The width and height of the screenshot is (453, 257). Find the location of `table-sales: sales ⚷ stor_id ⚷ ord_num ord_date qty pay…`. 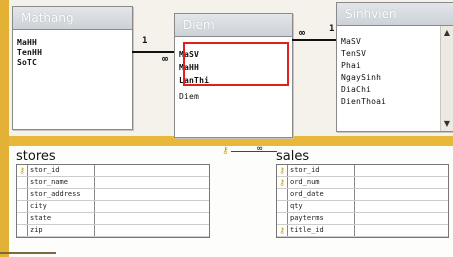

table-sales: sales ⚷ stor_id ⚷ ord_num ord_date qty pay… is located at coordinates (362, 194).